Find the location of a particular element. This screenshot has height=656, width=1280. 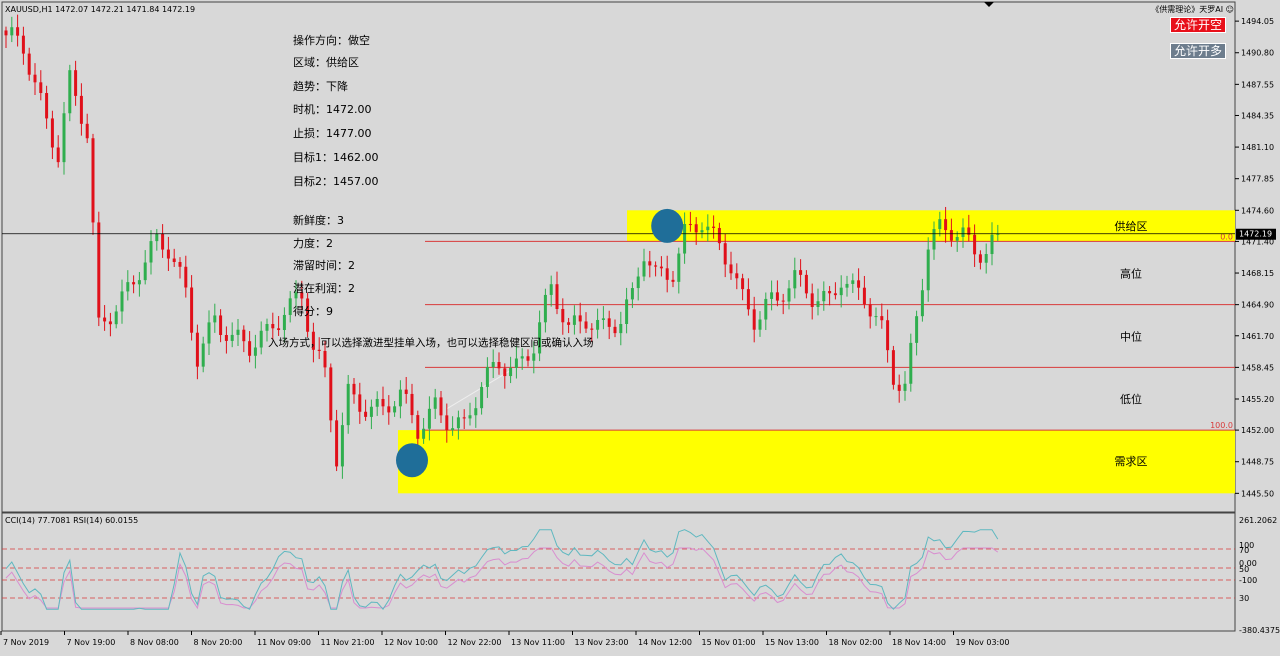

y-tick-label: 1468.15 is located at coordinates (1257, 273).